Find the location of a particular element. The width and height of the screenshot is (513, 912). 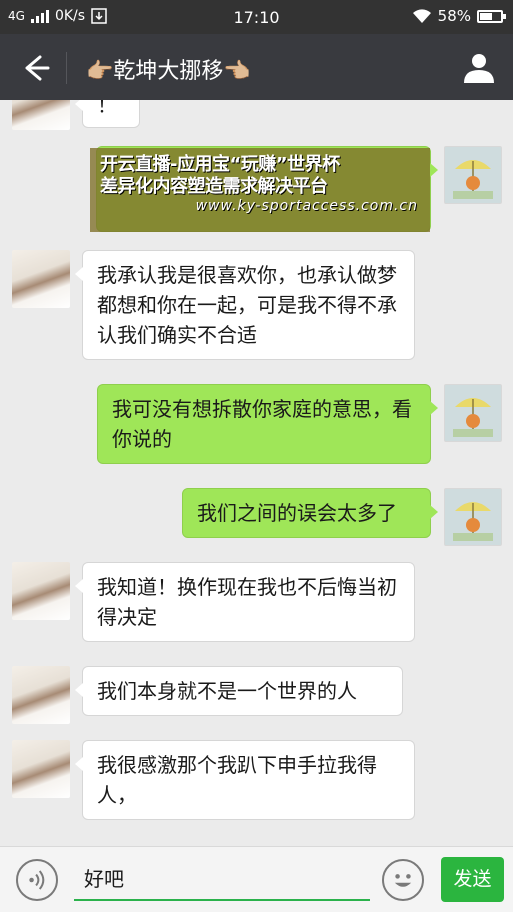

message-text: 我们之间的误会太多了 is located at coordinates (297, 513).